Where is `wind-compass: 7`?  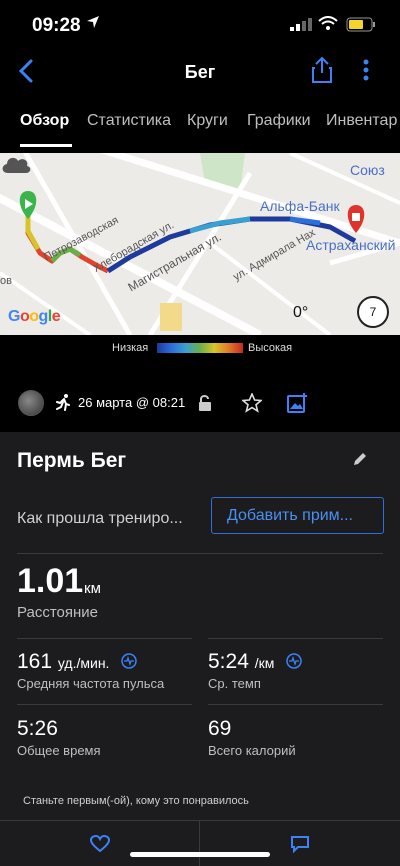
wind-compass: 7 is located at coordinates (373, 312).